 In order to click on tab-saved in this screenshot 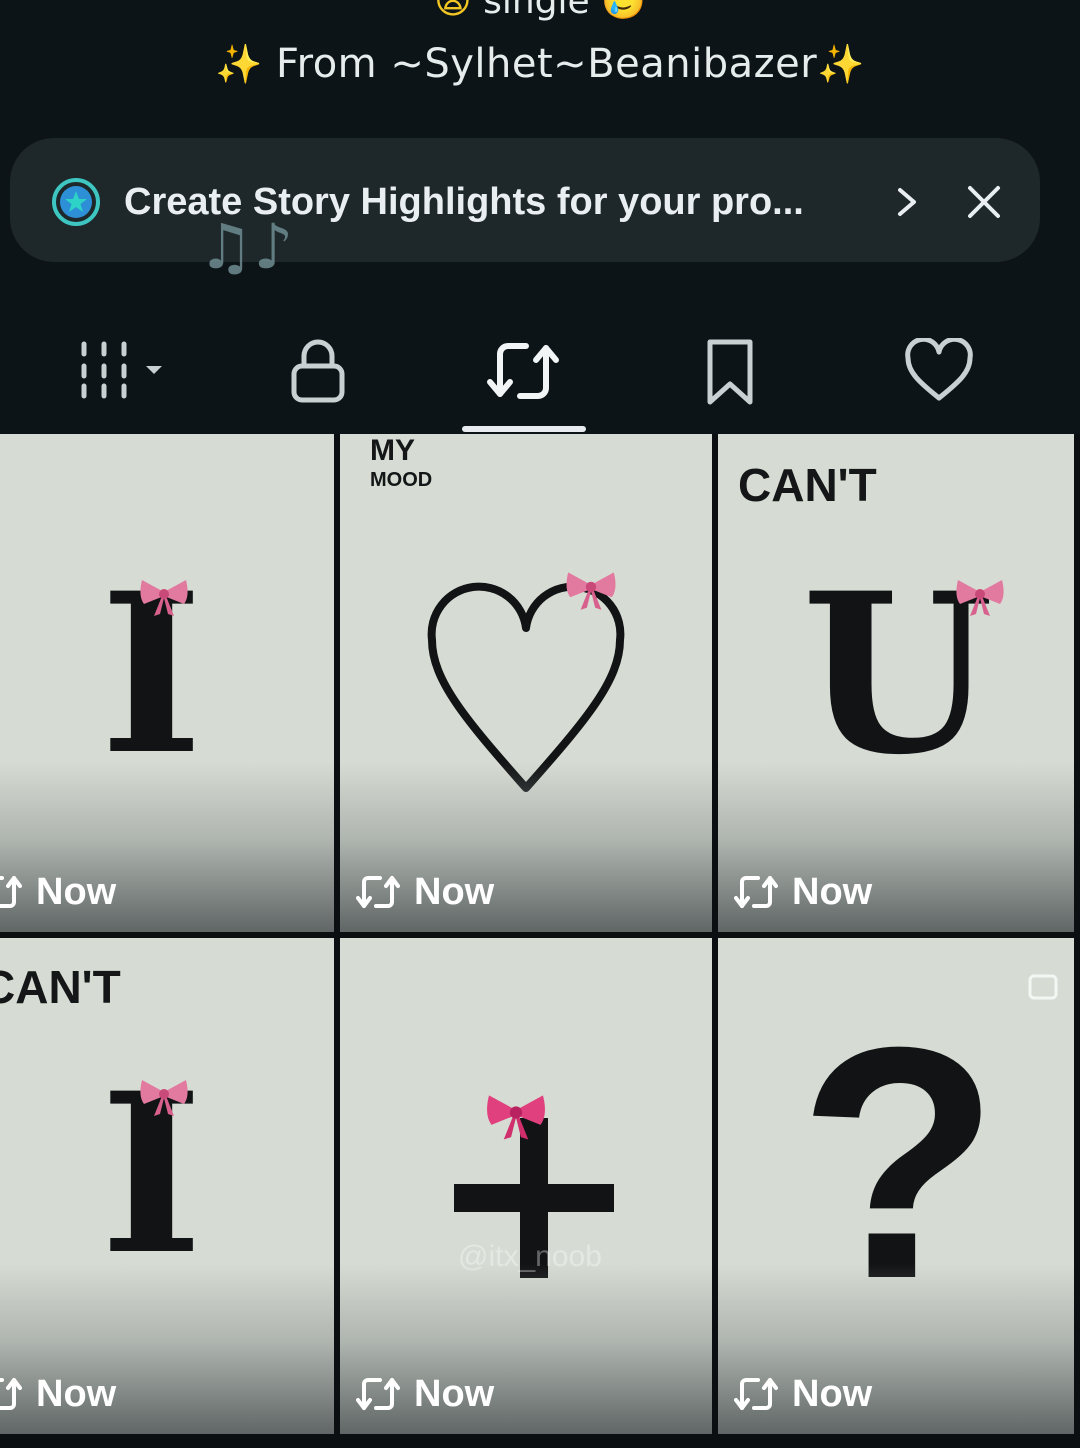, I will do `click(735, 373)`.